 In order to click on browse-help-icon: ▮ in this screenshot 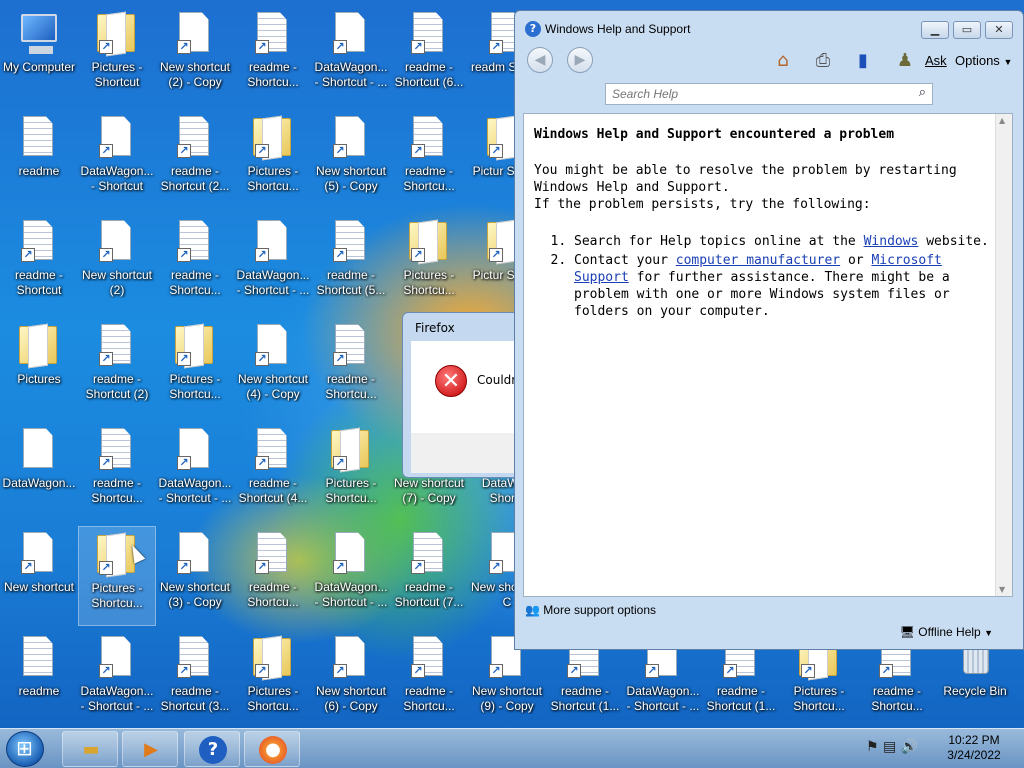, I will do `click(863, 61)`.